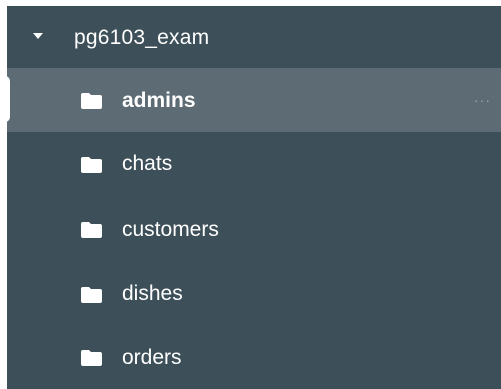  I want to click on database-name: pg6103_exam, so click(142, 37).